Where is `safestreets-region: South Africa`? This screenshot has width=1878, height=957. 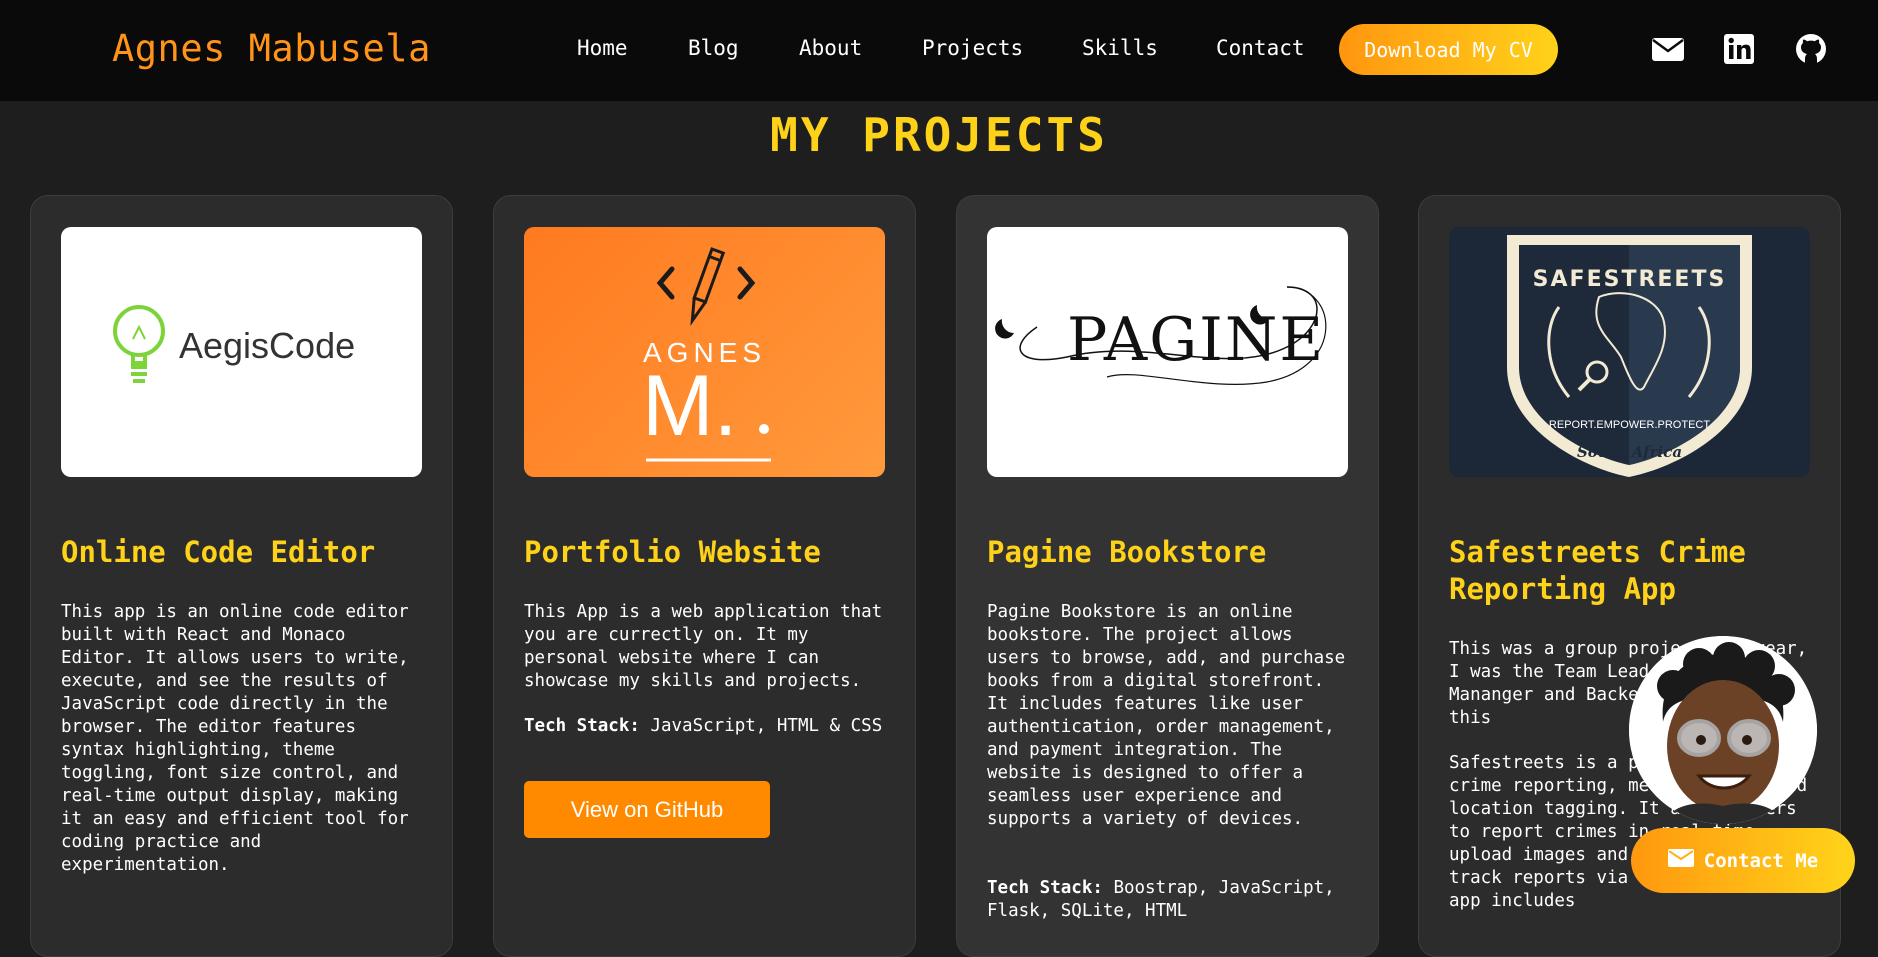 safestreets-region: South Africa is located at coordinates (1629, 452).